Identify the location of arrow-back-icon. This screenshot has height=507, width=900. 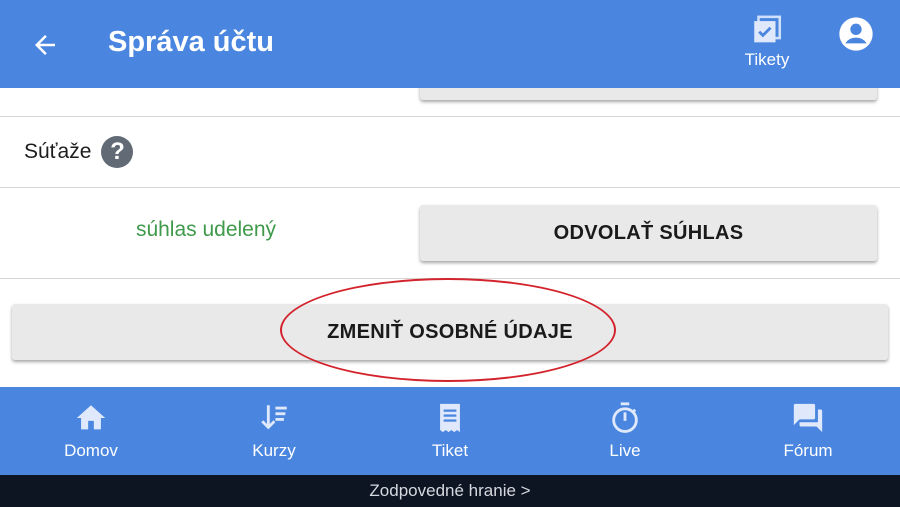
(45, 45).